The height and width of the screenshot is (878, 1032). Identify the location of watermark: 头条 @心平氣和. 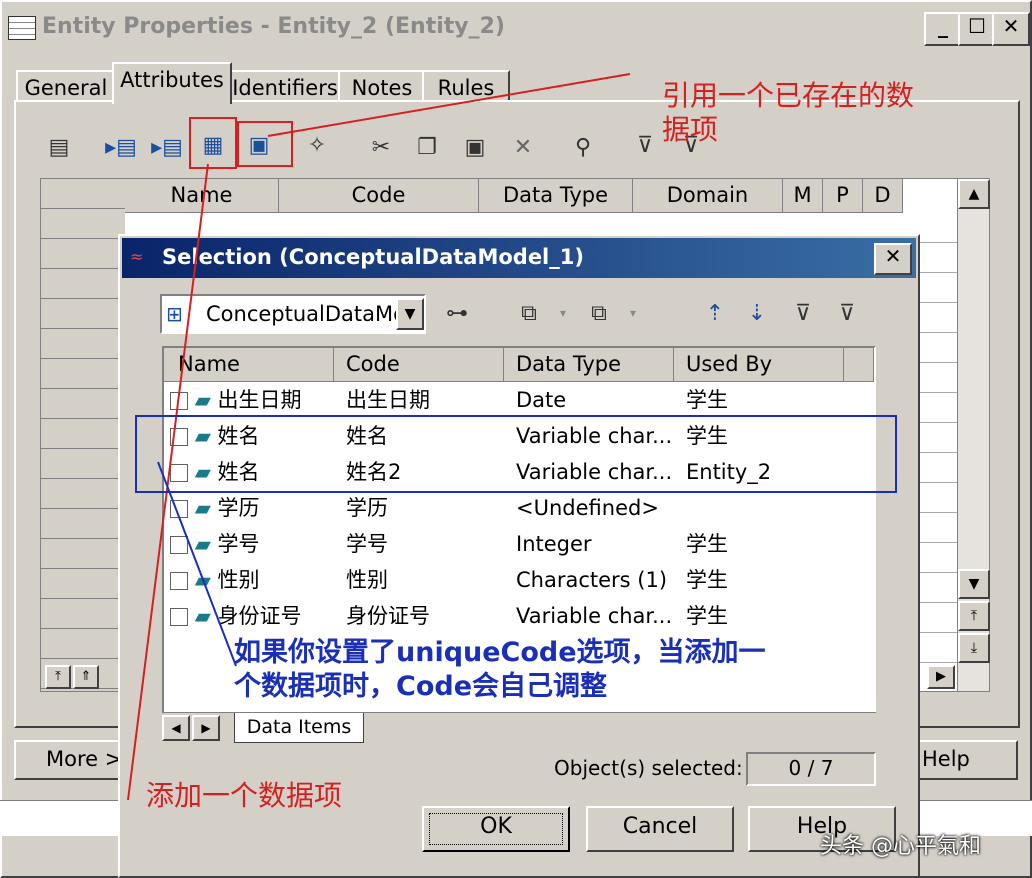
(900, 846).